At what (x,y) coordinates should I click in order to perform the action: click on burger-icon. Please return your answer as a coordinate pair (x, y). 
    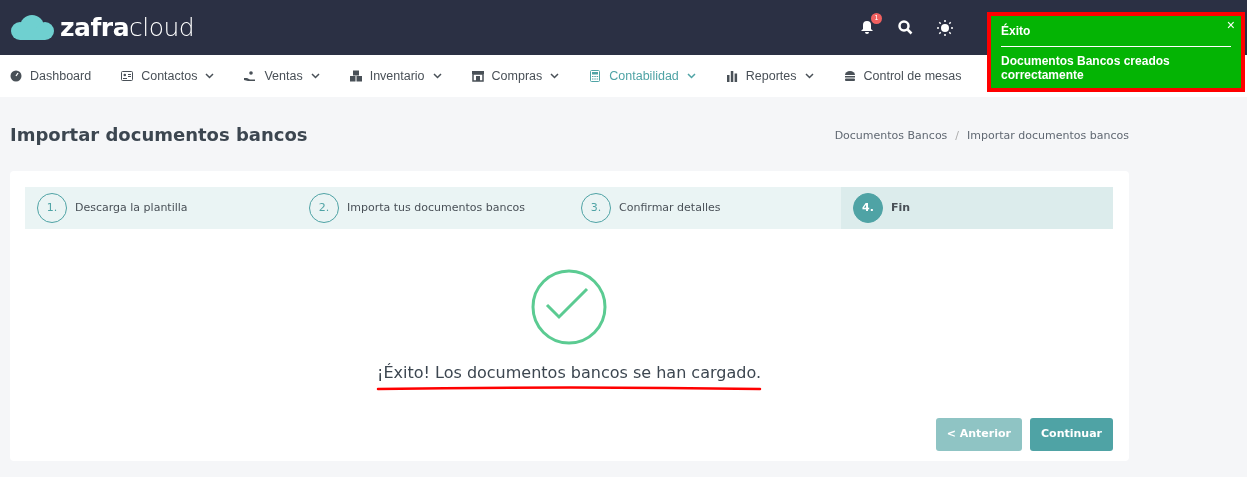
    Looking at the image, I should click on (849, 76).